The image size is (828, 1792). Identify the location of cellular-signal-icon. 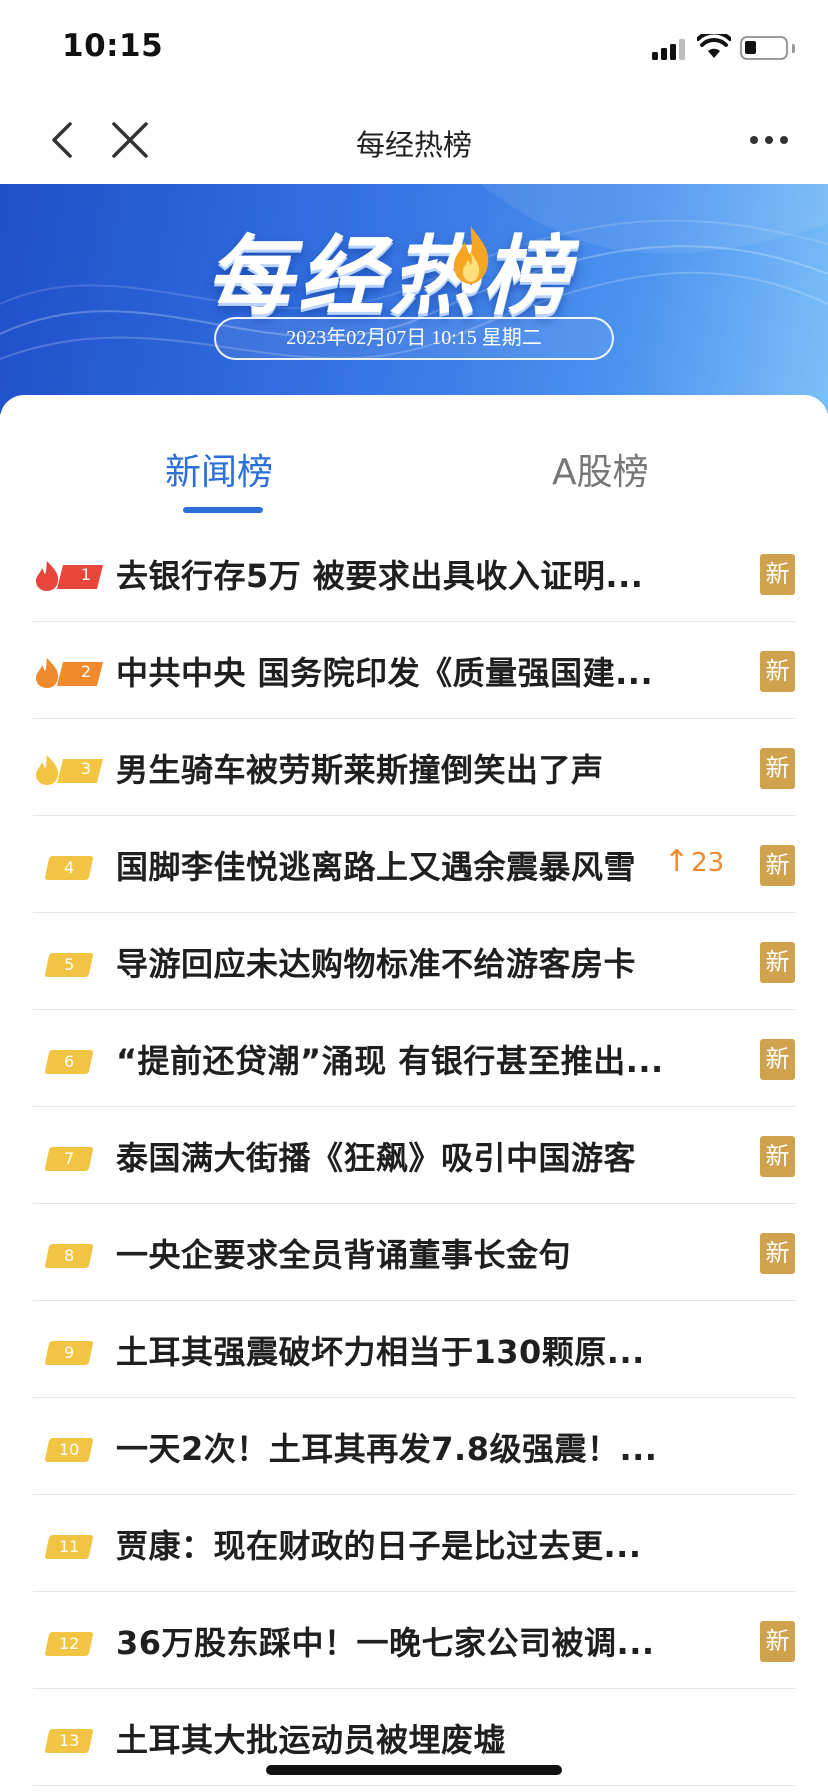
(671, 49).